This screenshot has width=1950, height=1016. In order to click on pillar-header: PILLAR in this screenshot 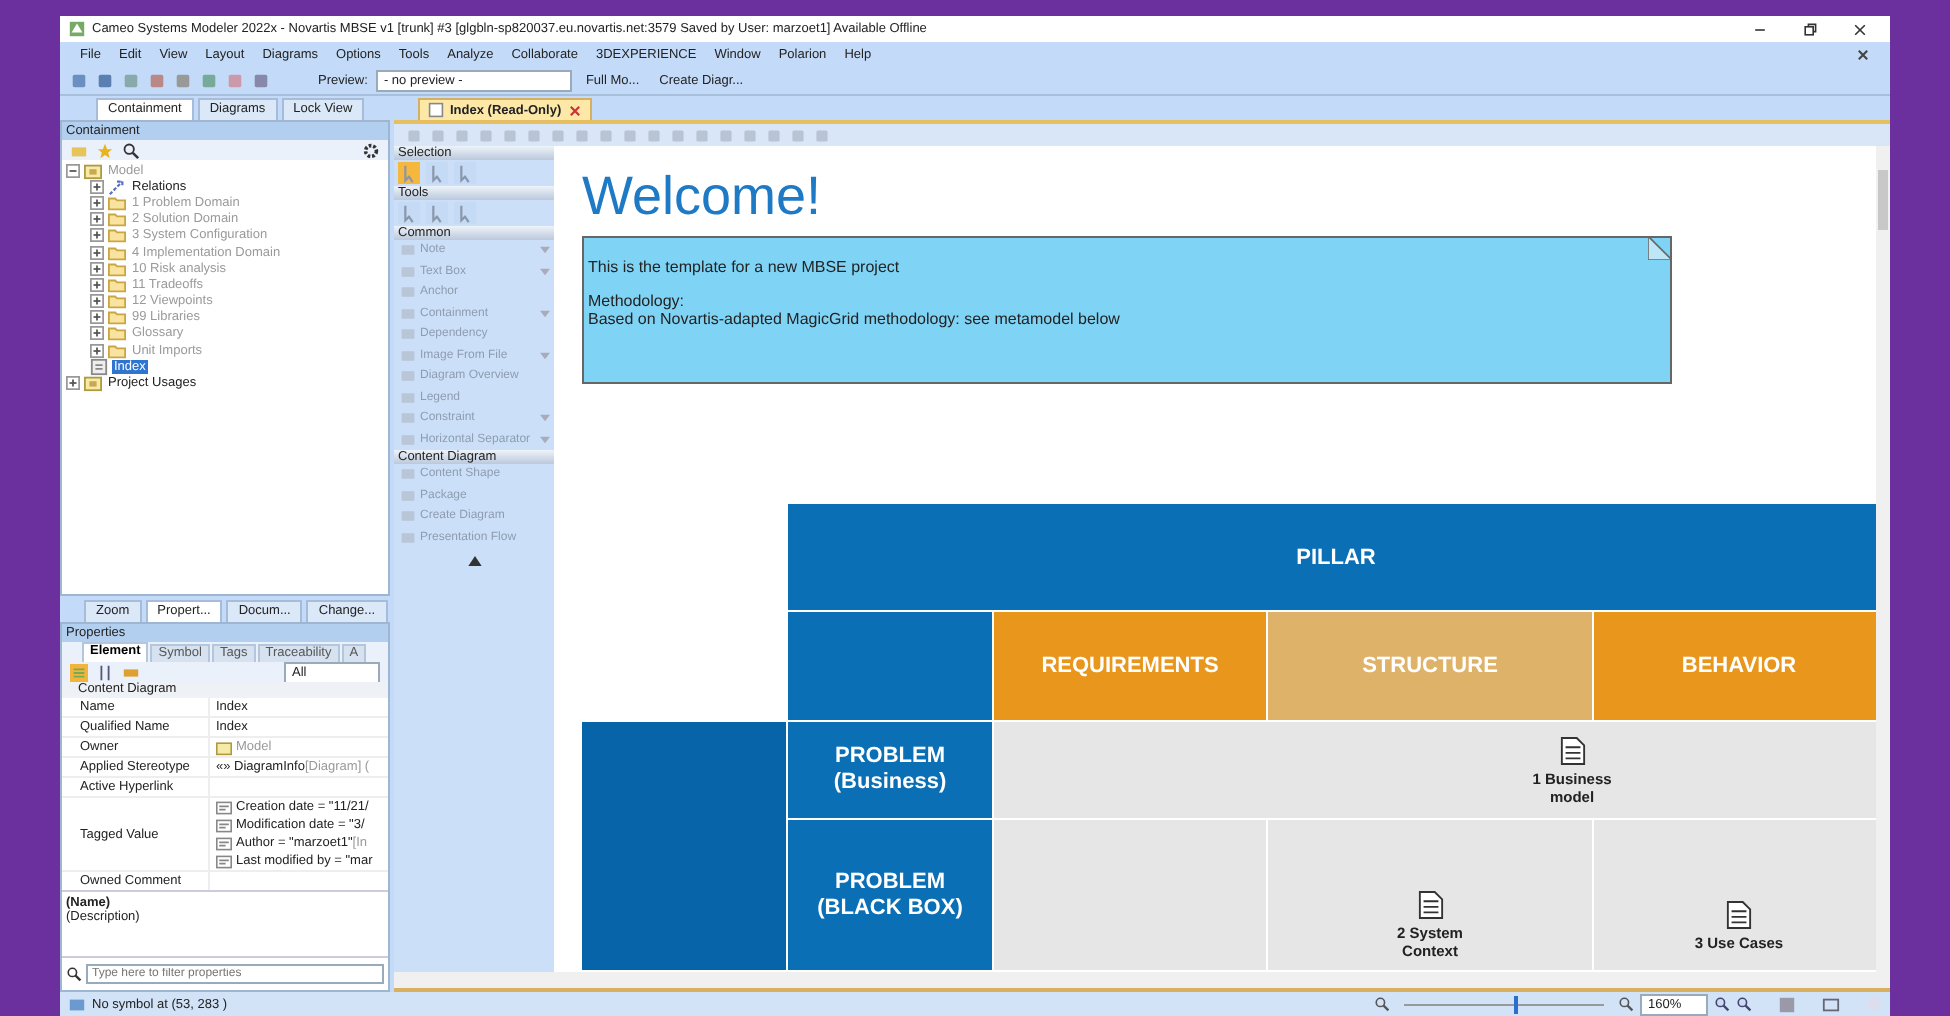, I will do `click(1332, 557)`.